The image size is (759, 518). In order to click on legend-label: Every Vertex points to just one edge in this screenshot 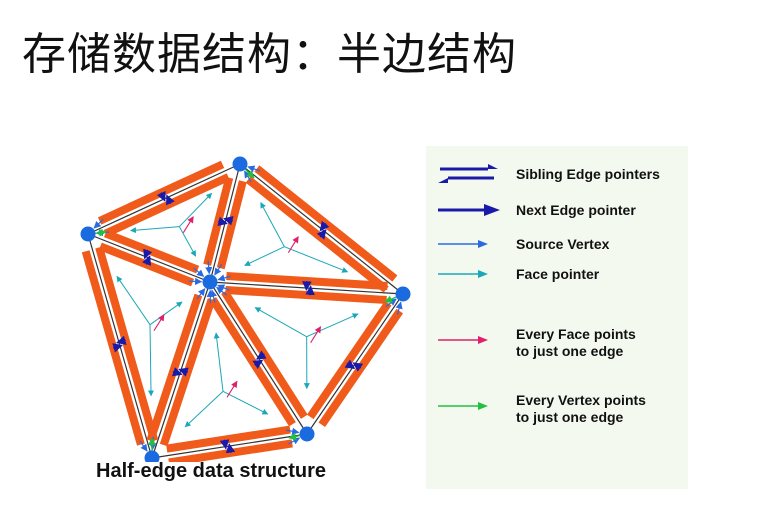, I will do `click(581, 408)`.